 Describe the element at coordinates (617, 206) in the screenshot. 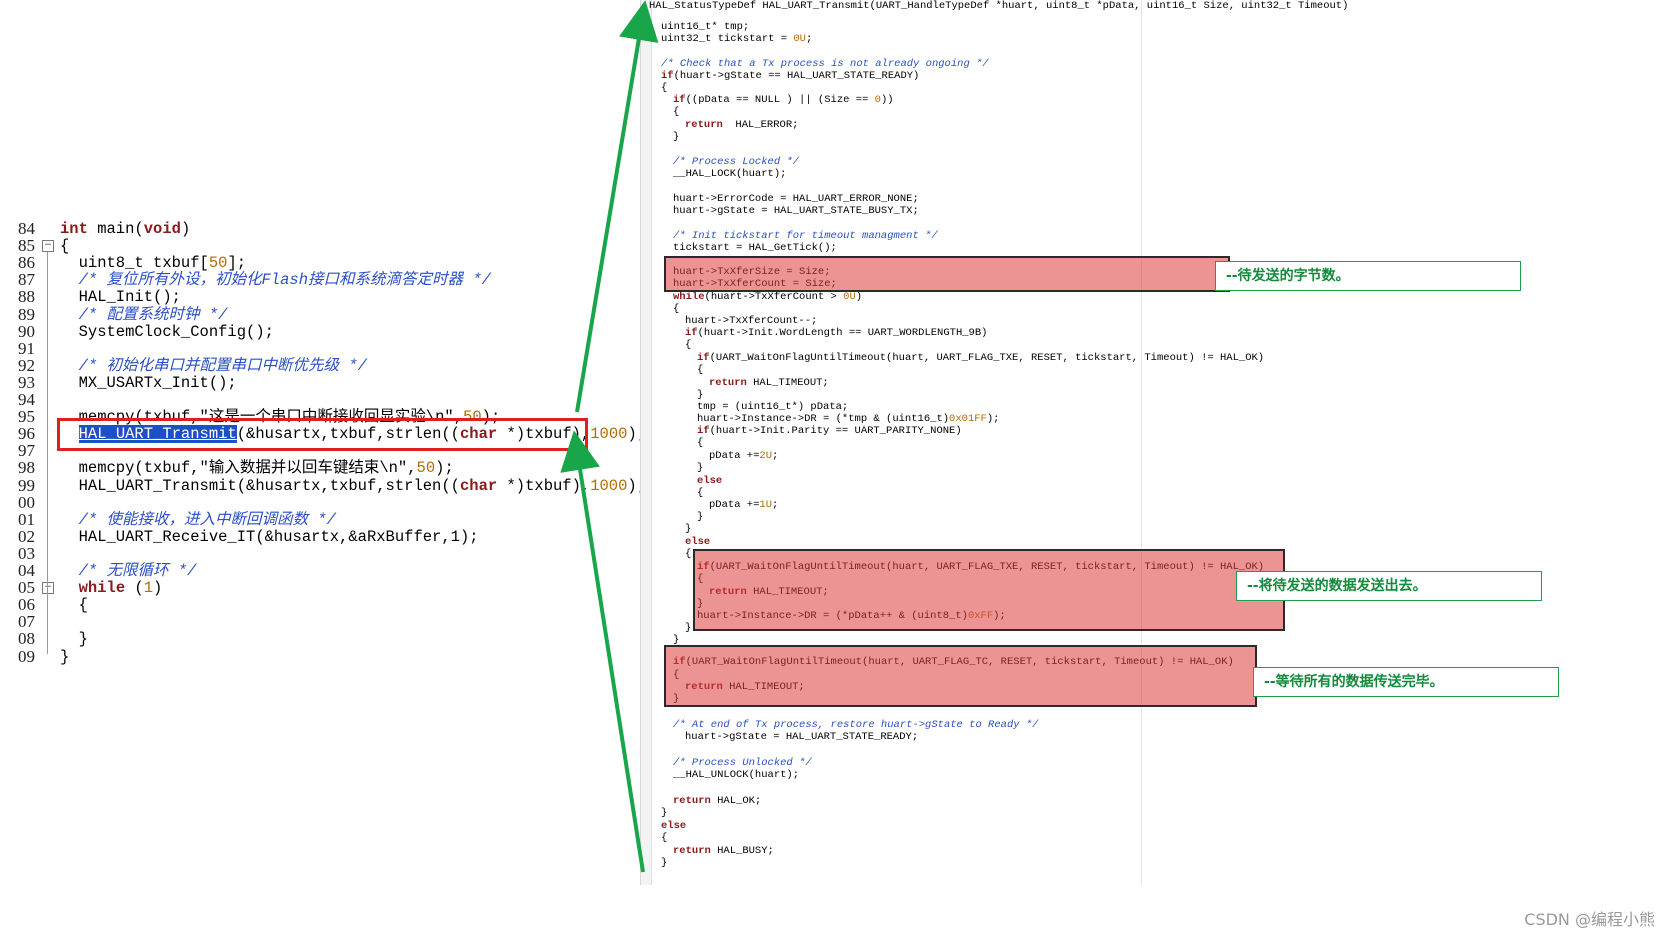

I see `arrow-to-function-top` at that location.